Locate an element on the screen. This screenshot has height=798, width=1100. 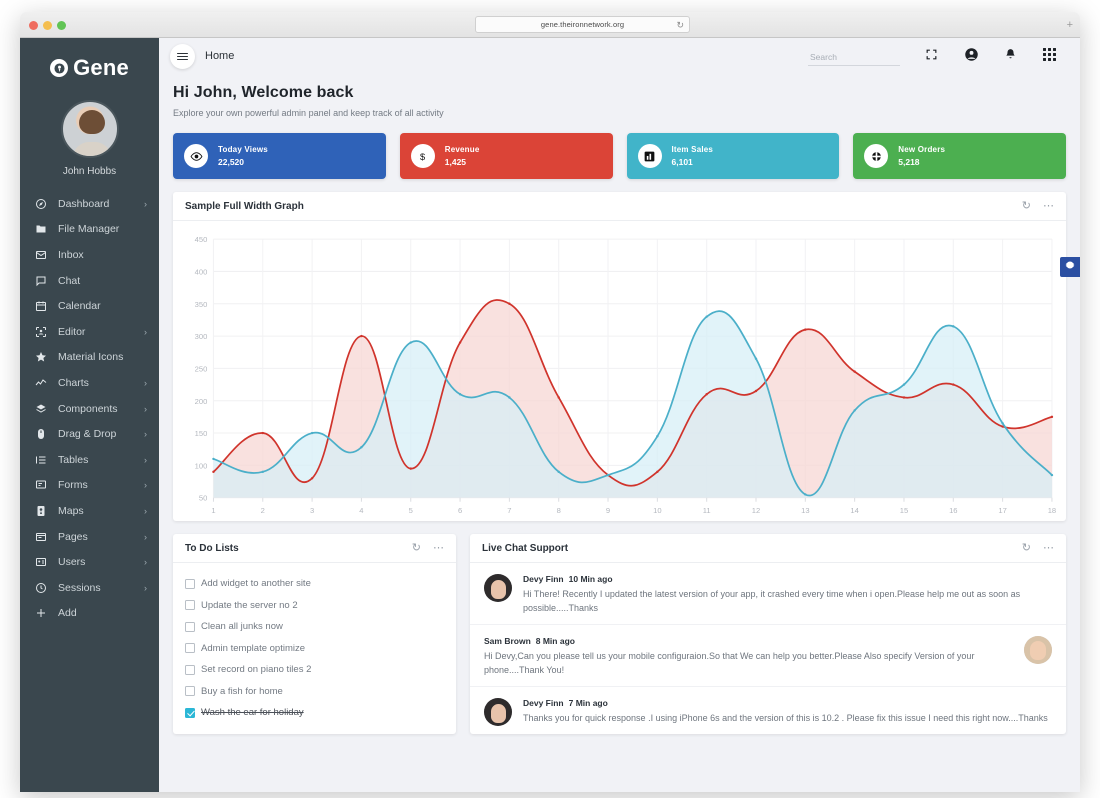
todo-card-header: To Do Lists ↻ ⋯ is located at coordinates (314, 548).